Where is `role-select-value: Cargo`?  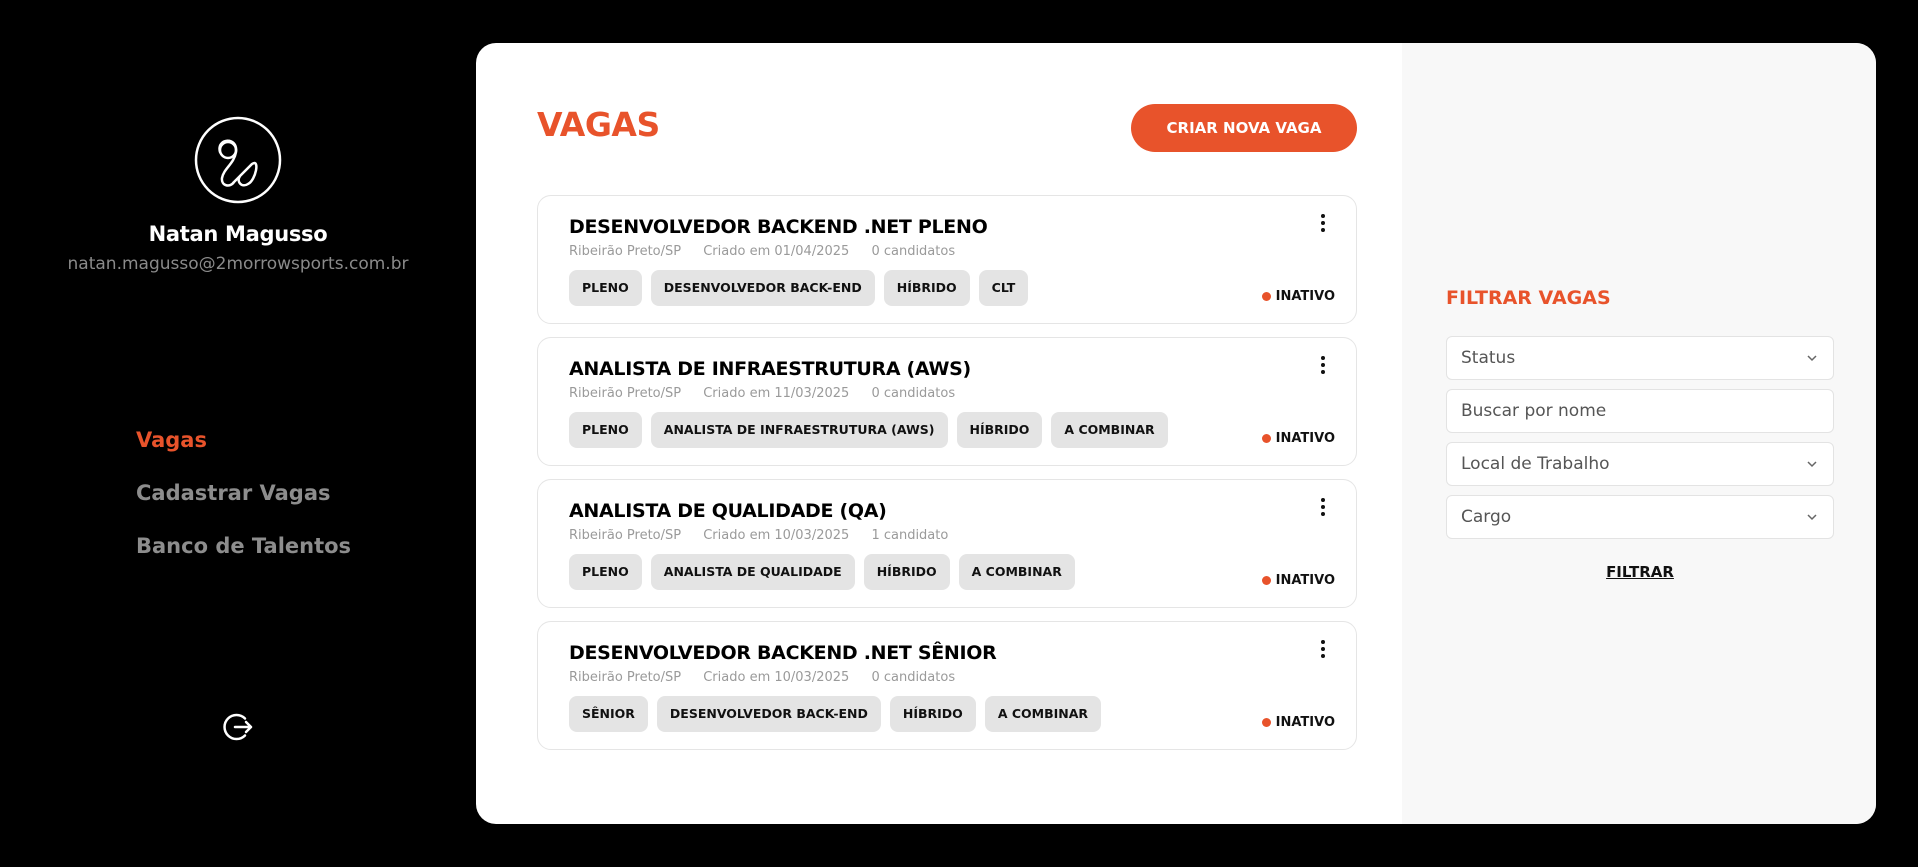 role-select-value: Cargo is located at coordinates (1486, 517).